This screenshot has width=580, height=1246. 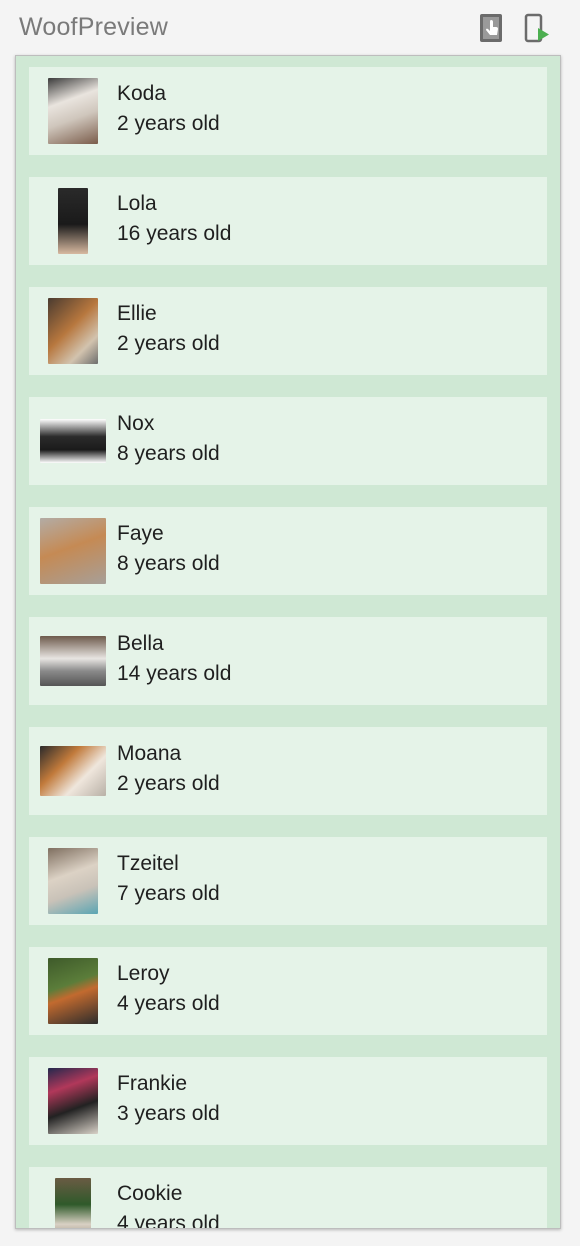 What do you see at coordinates (136, 423) in the screenshot?
I see `dog-name: Nox` at bounding box center [136, 423].